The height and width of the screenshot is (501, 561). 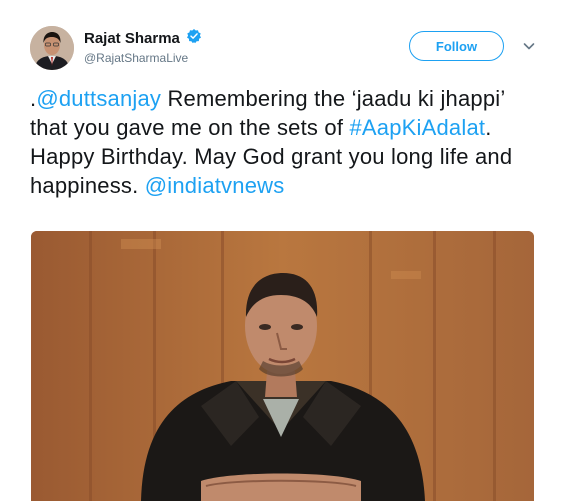 I want to click on author-name-row: Rajat Sharma, so click(x=143, y=38).